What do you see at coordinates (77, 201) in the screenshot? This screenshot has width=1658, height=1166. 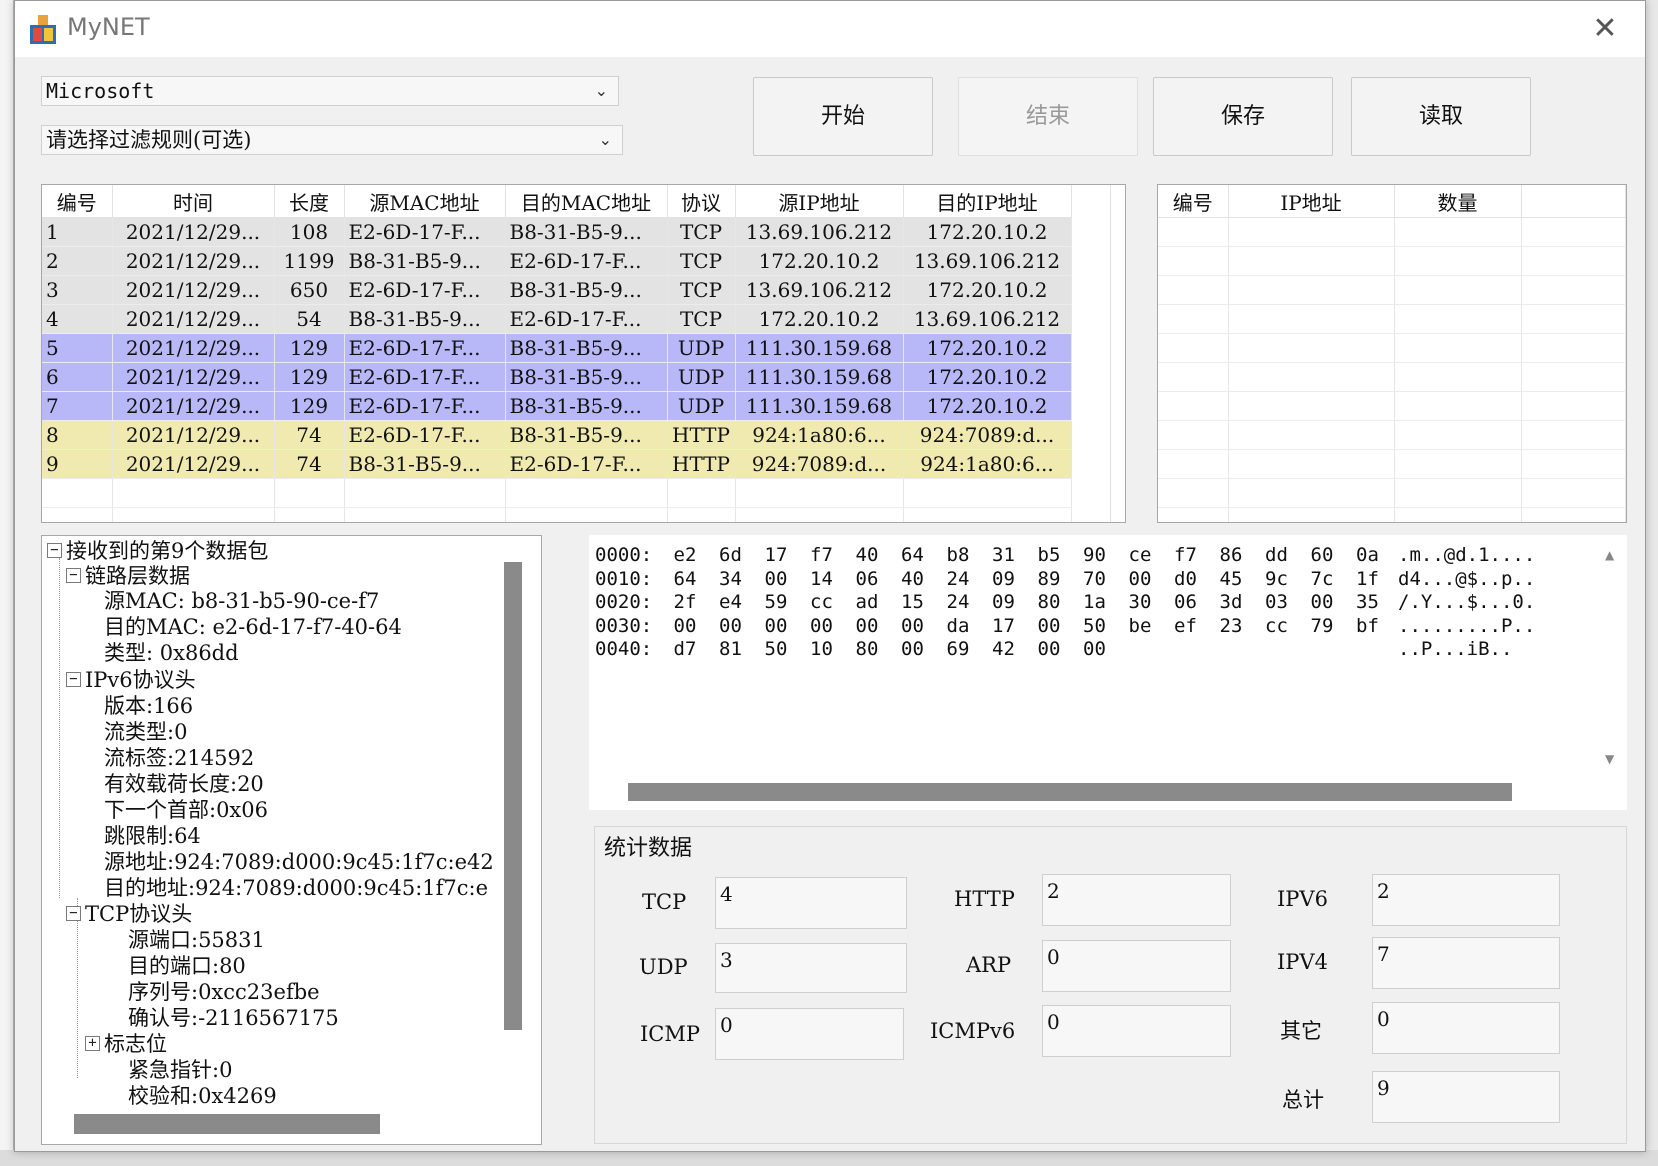 I see `packet-header-index: 编号` at bounding box center [77, 201].